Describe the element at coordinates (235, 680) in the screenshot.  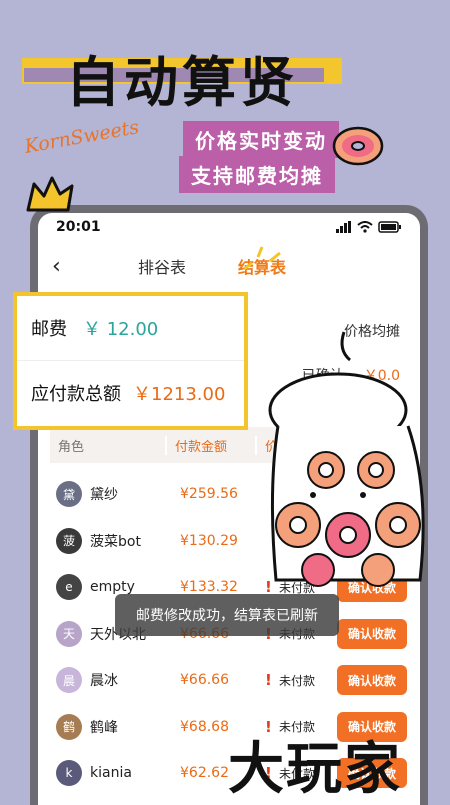
I see `table-row: 晨 晨冰 ¥66.66 ! 未付款 确认收款` at that location.